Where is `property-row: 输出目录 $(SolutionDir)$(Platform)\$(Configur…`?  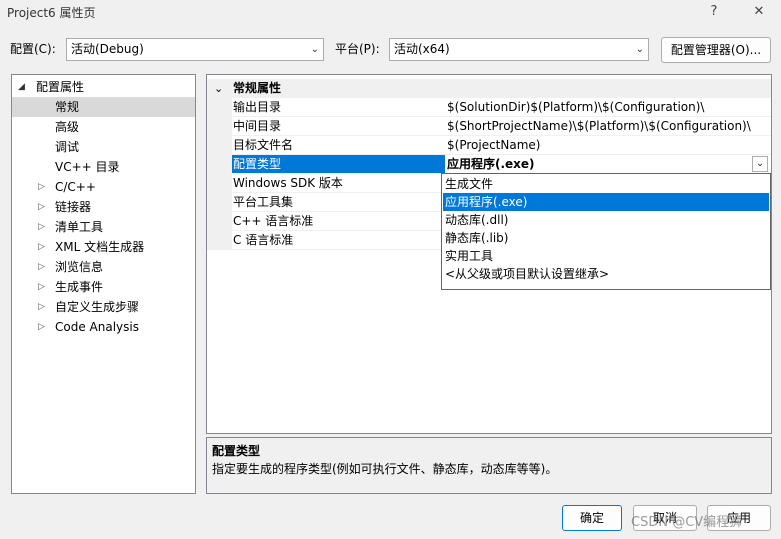 property-row: 输出目录 $(SolutionDir)$(Platform)\$(Configur… is located at coordinates (489, 107).